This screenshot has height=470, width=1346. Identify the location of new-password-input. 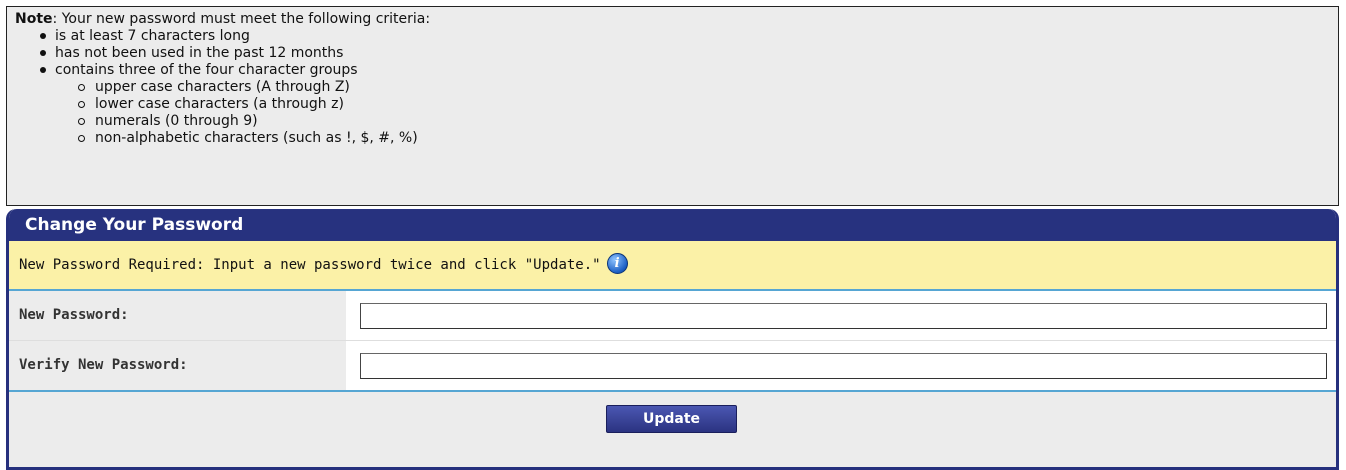
(843, 316).